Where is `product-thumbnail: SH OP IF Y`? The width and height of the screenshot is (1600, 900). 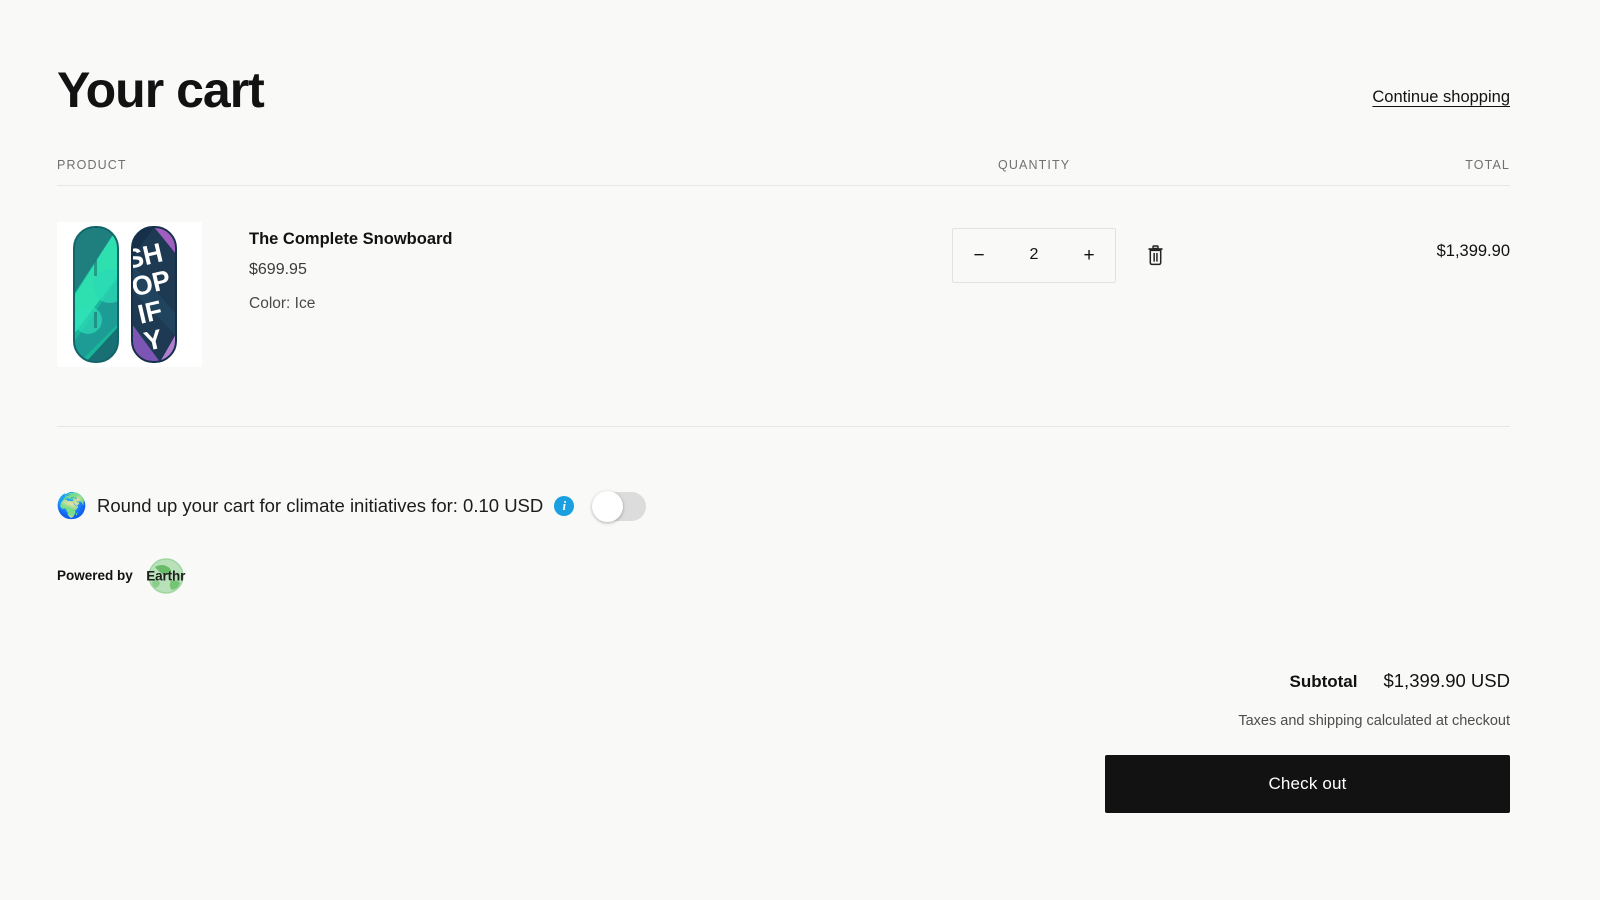
product-thumbnail: SH OP IF Y is located at coordinates (129, 294).